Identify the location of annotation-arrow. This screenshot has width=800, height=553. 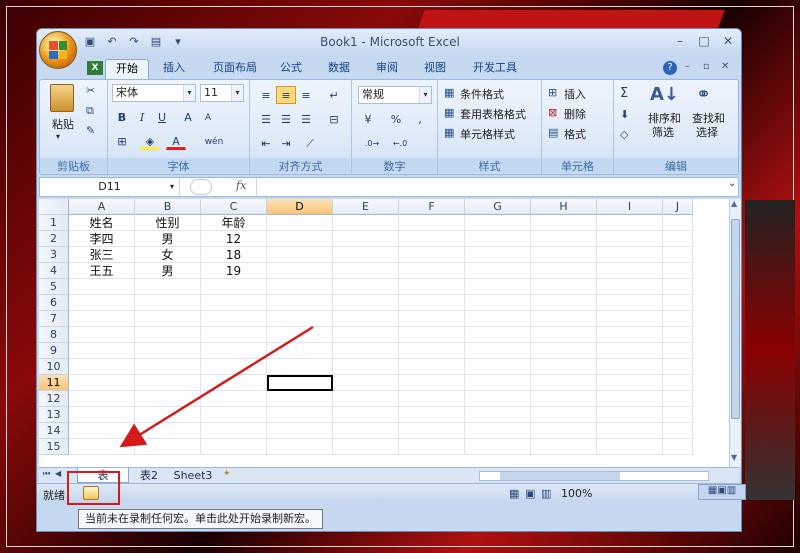
(216, 386).